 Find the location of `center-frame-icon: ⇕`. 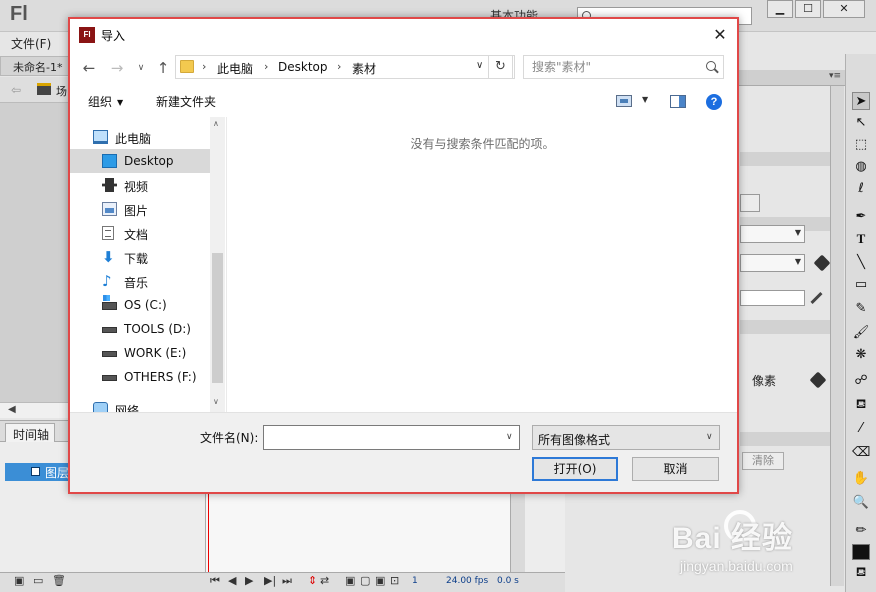

center-frame-icon: ⇕ is located at coordinates (312, 580).